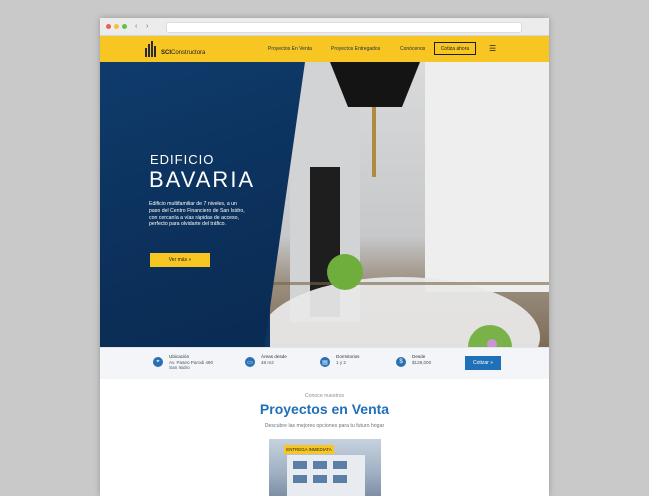 Image resolution: width=649 pixels, height=496 pixels. Describe the element at coordinates (290, 49) in the screenshot. I see `nav-link-proyectos-en-venta: Proyectos En Venta` at that location.